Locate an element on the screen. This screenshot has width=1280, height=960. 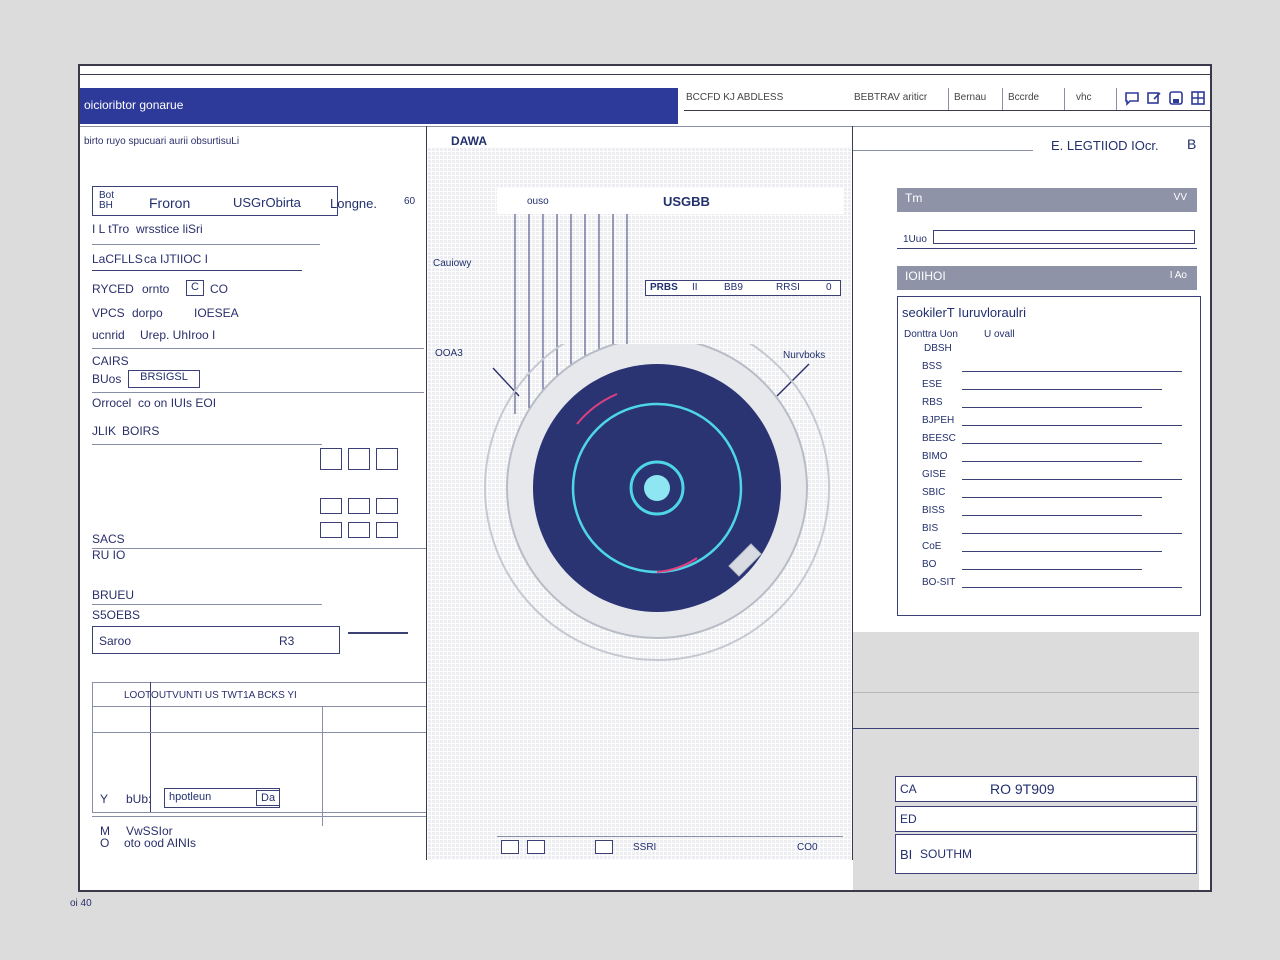
list-item: BO-SIT is located at coordinates (1050, 583).